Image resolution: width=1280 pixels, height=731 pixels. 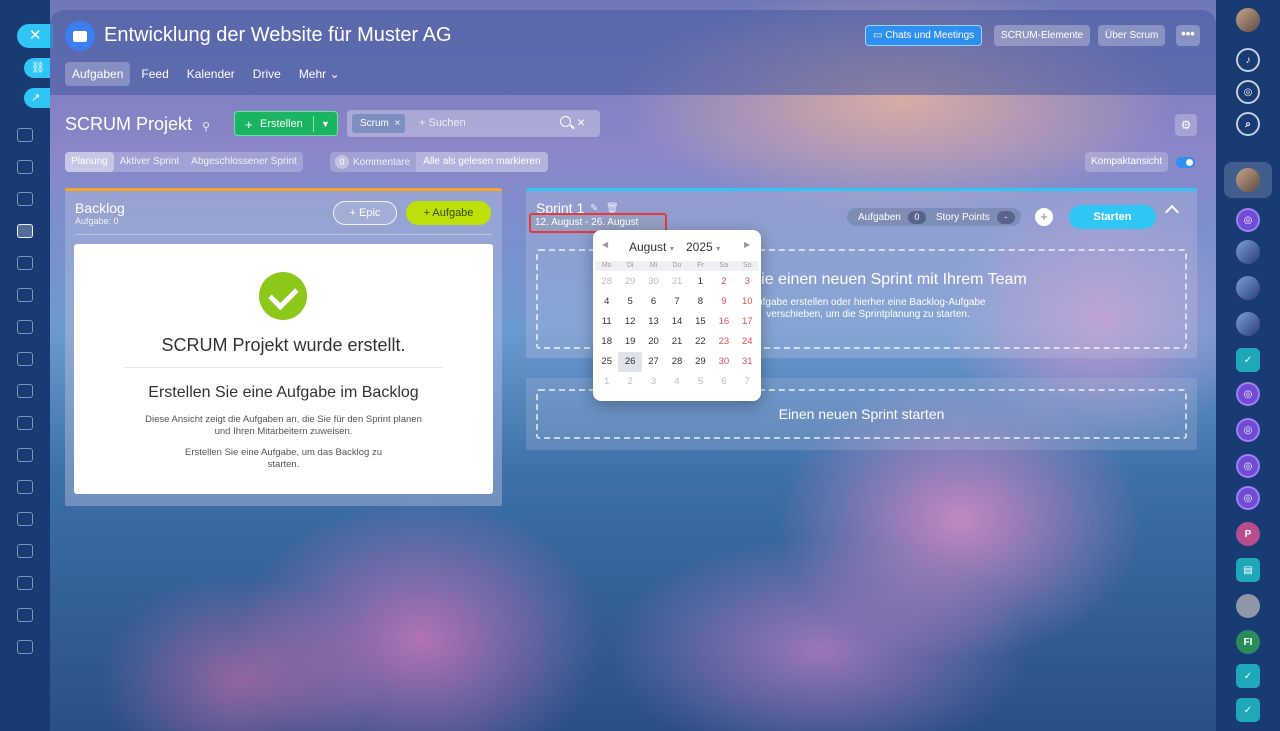 I want to click on tab-kalender: Kalender, so click(x=211, y=74).